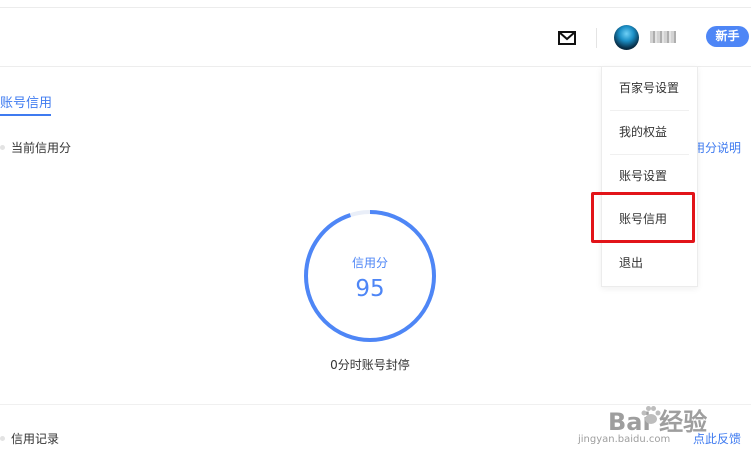 The image size is (751, 465). Describe the element at coordinates (369, 263) in the screenshot. I see `score-label: 信用分` at that location.